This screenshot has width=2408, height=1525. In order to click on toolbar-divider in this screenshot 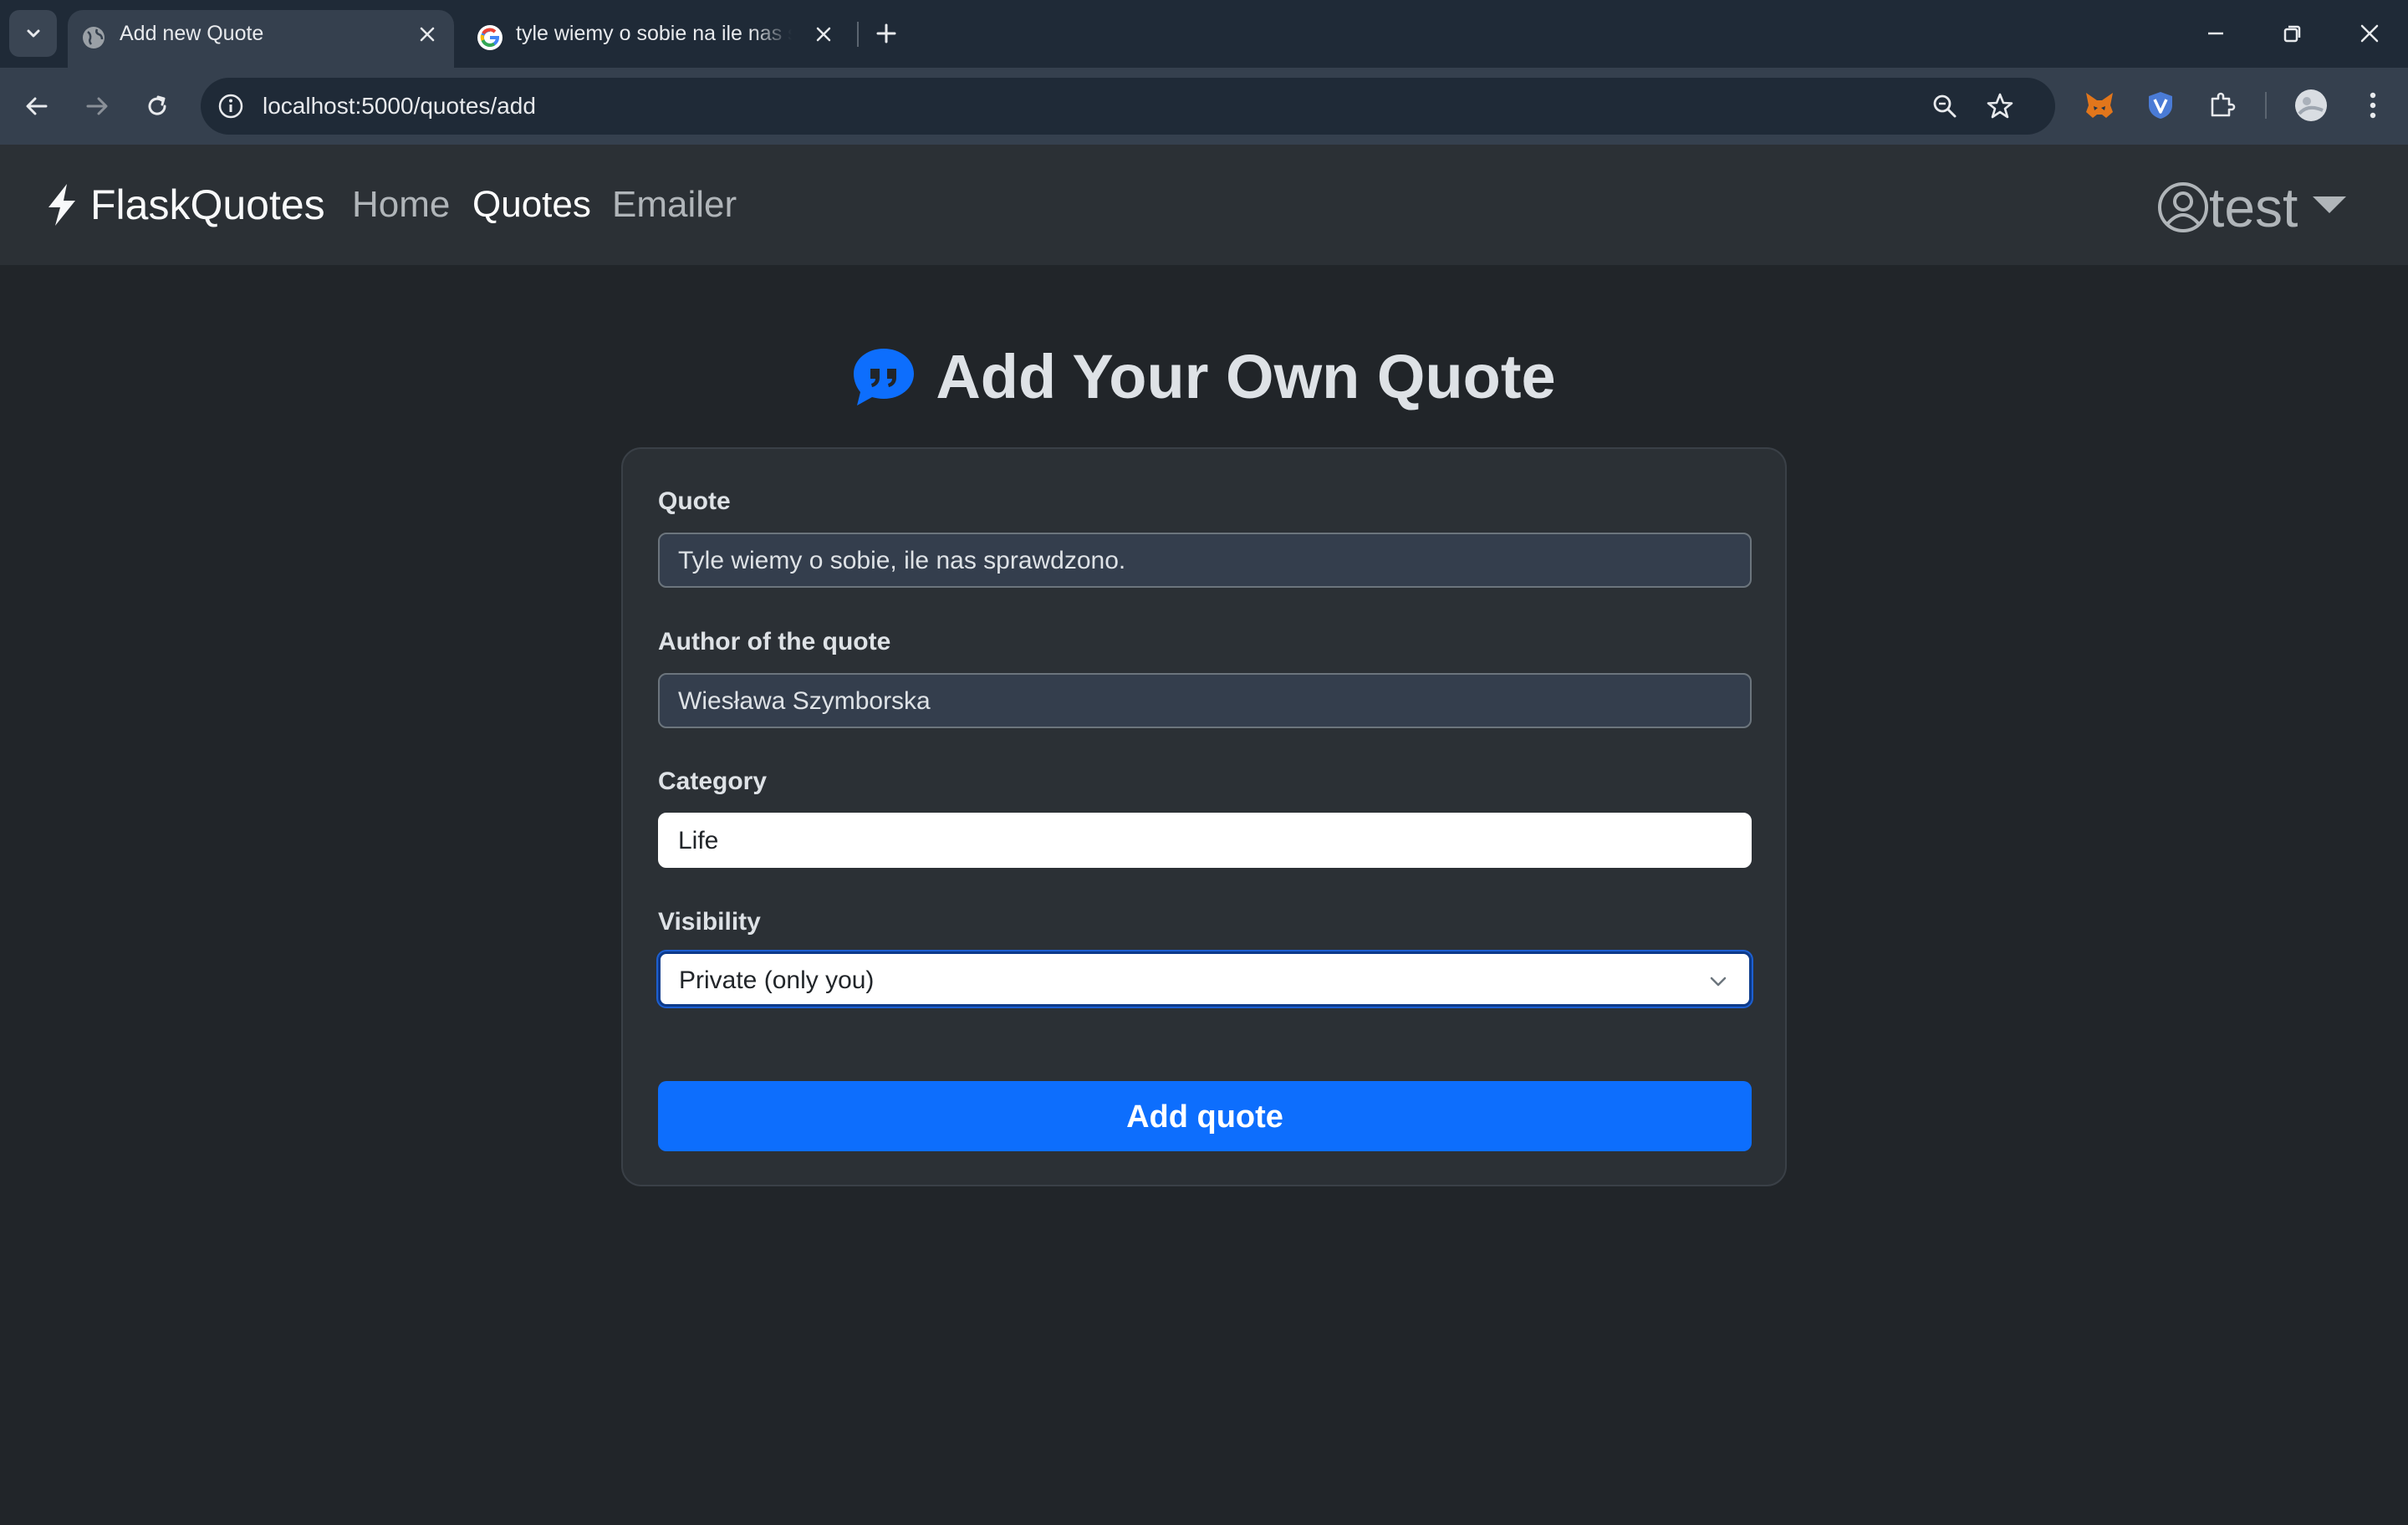, I will do `click(2266, 105)`.